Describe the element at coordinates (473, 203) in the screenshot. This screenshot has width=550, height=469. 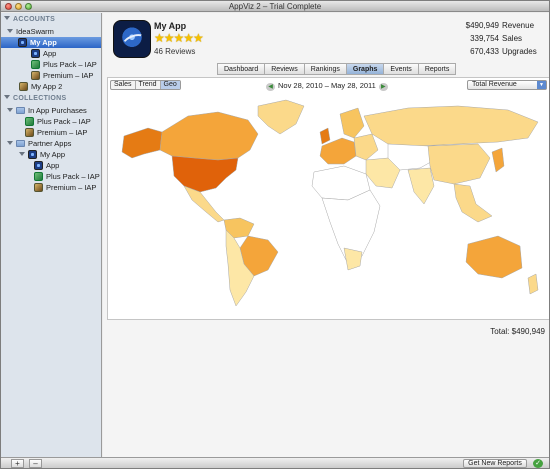
I see `map-region-southeast-asia` at that location.